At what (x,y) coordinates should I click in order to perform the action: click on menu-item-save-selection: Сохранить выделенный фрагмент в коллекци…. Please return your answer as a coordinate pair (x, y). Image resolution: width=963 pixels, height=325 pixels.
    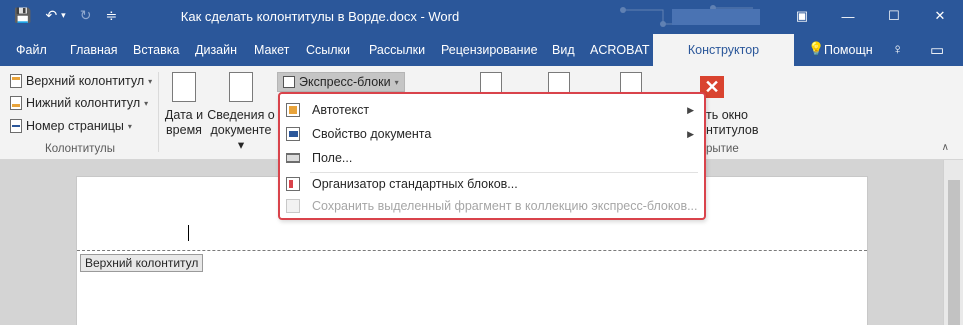
    Looking at the image, I should click on (492, 206).